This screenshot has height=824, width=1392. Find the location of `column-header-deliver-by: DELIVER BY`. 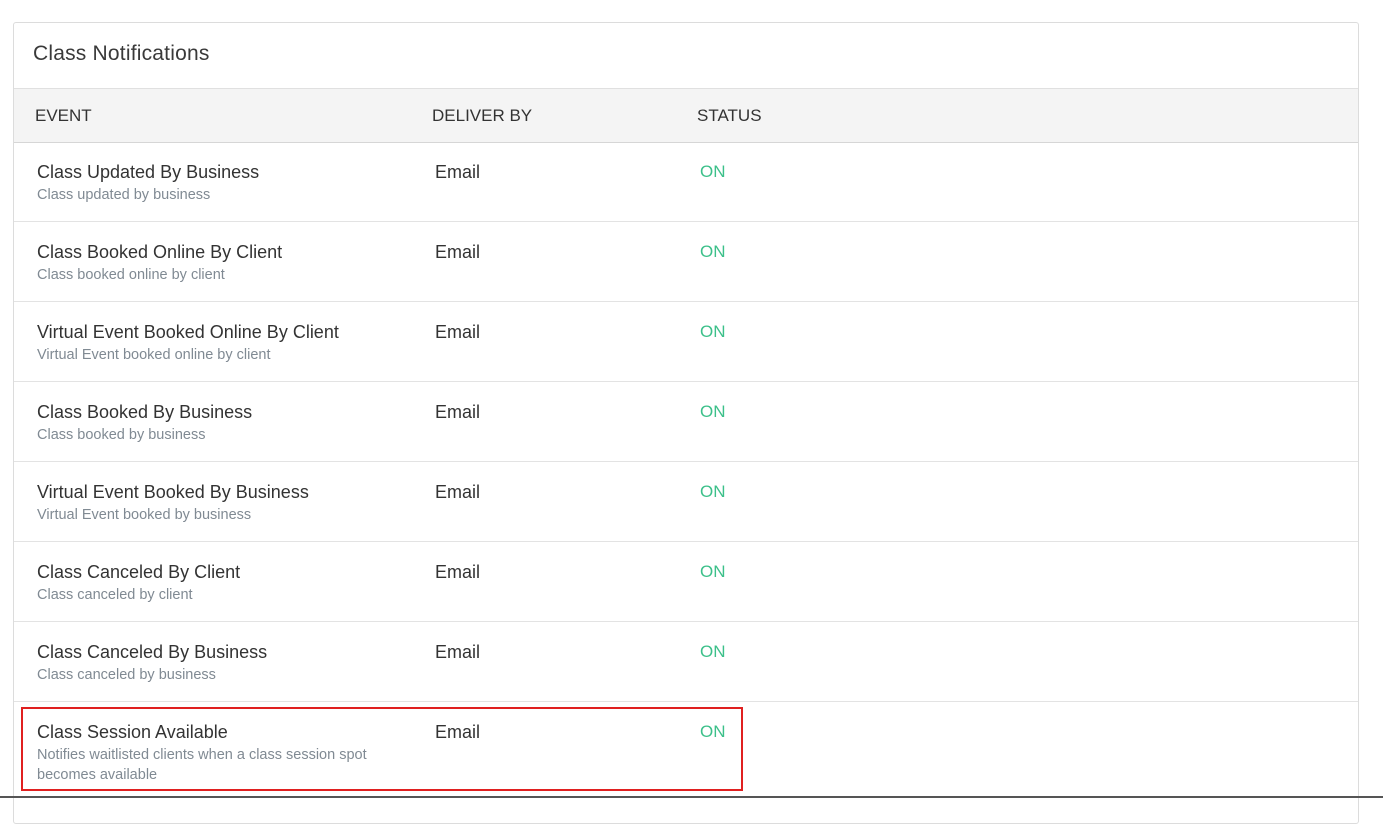

column-header-deliver-by: DELIVER BY is located at coordinates (482, 115).